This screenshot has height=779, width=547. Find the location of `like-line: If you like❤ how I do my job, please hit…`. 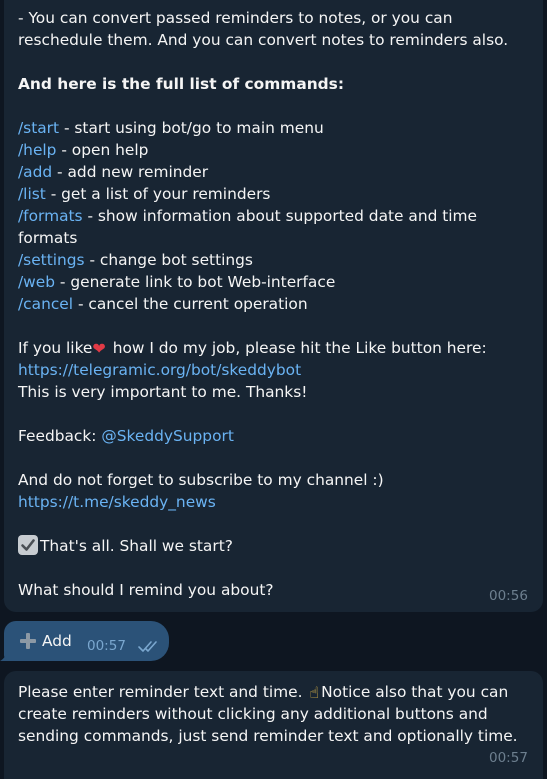

like-line: If you like❤ how I do my job, please hit… is located at coordinates (252, 348).